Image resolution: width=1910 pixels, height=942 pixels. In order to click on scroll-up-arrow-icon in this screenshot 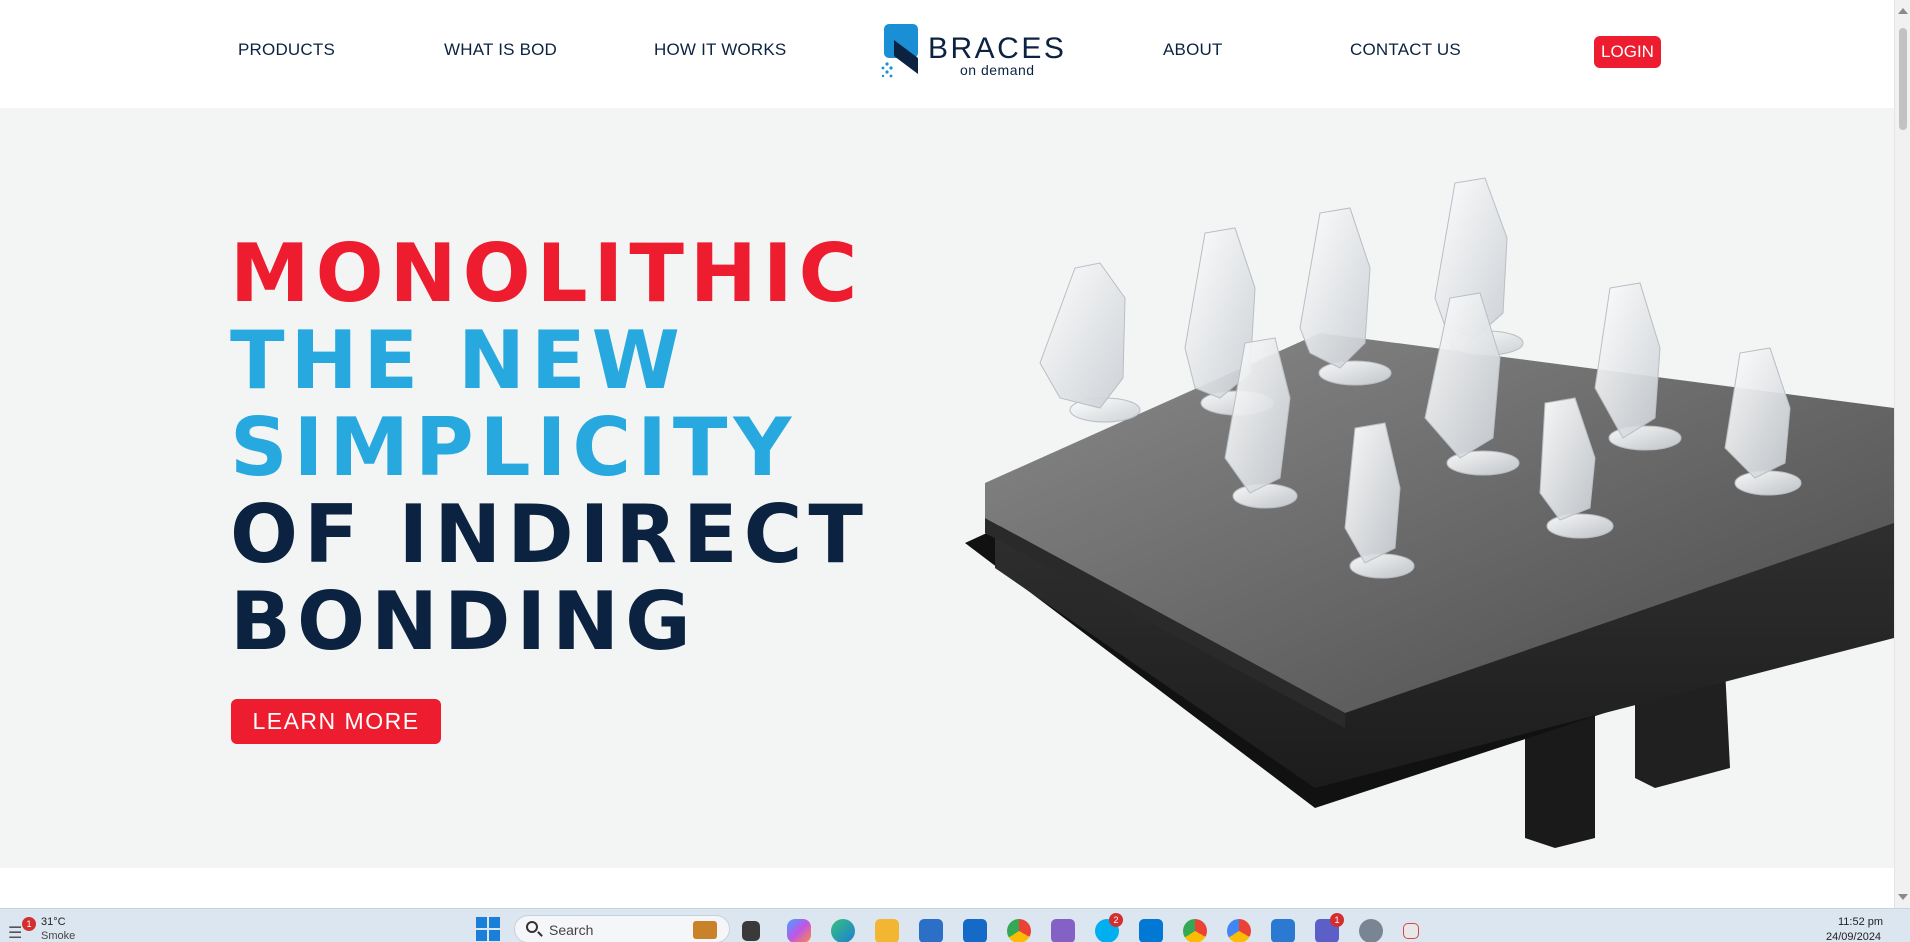, I will do `click(1903, 11)`.